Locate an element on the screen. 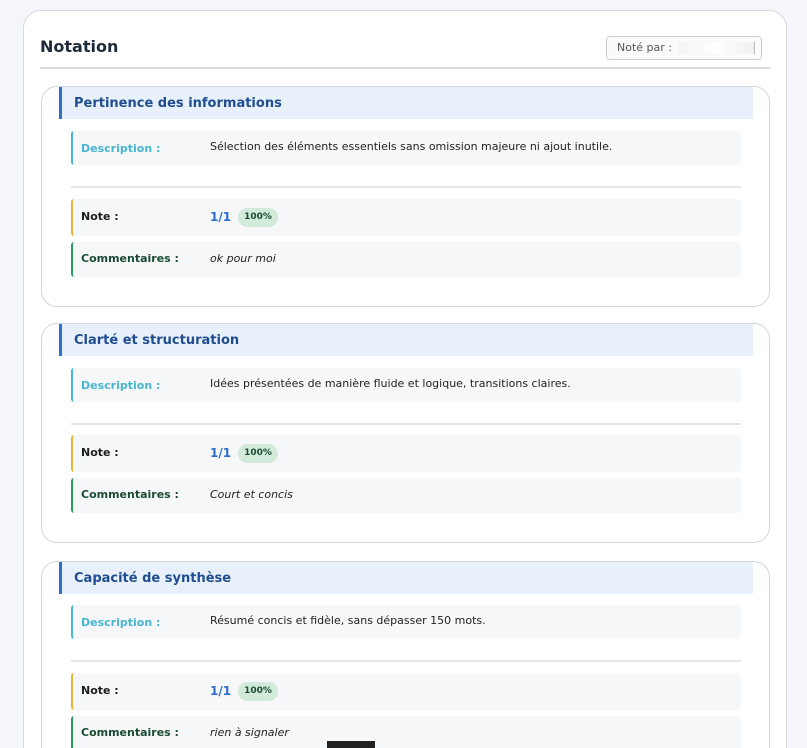 Image resolution: width=807 pixels, height=748 pixels. comment-row: Commentaires : Court et concis is located at coordinates (406, 495).